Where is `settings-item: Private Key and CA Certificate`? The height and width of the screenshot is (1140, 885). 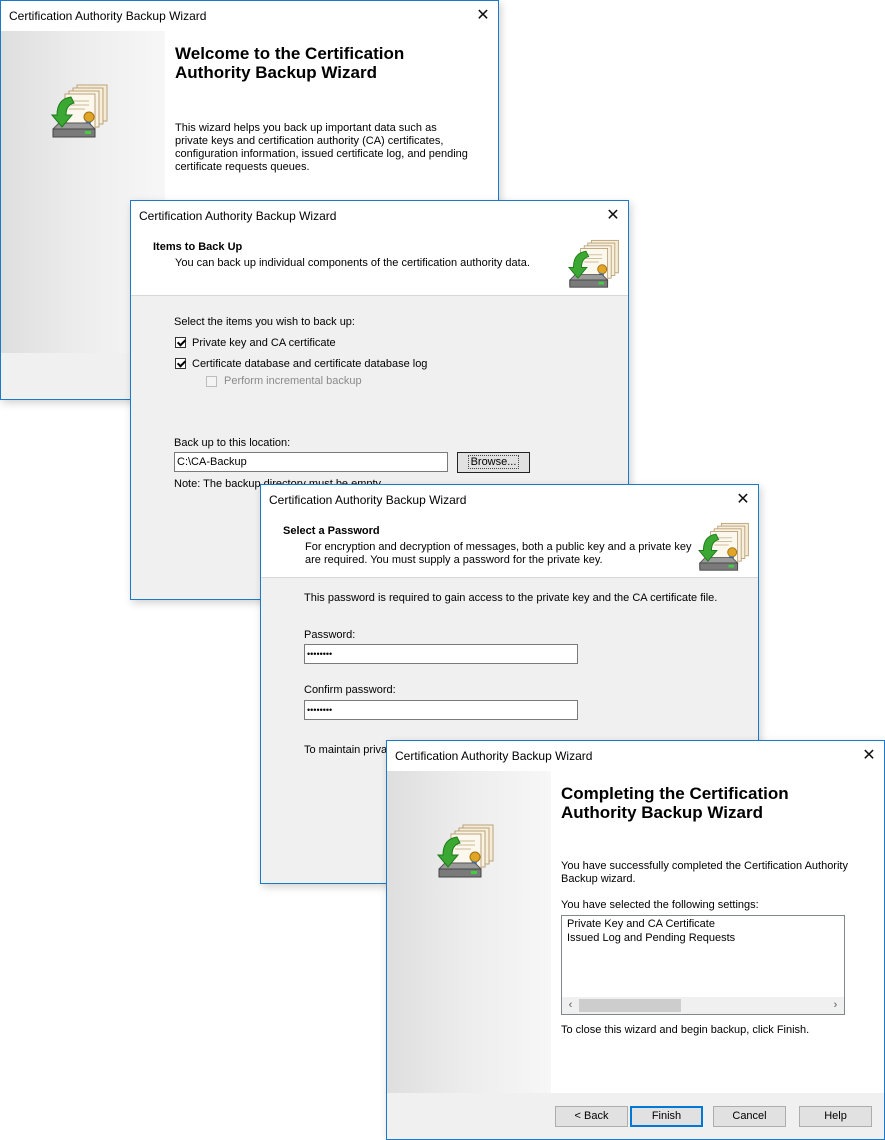
settings-item: Private Key and CA Certificate is located at coordinates (641, 924).